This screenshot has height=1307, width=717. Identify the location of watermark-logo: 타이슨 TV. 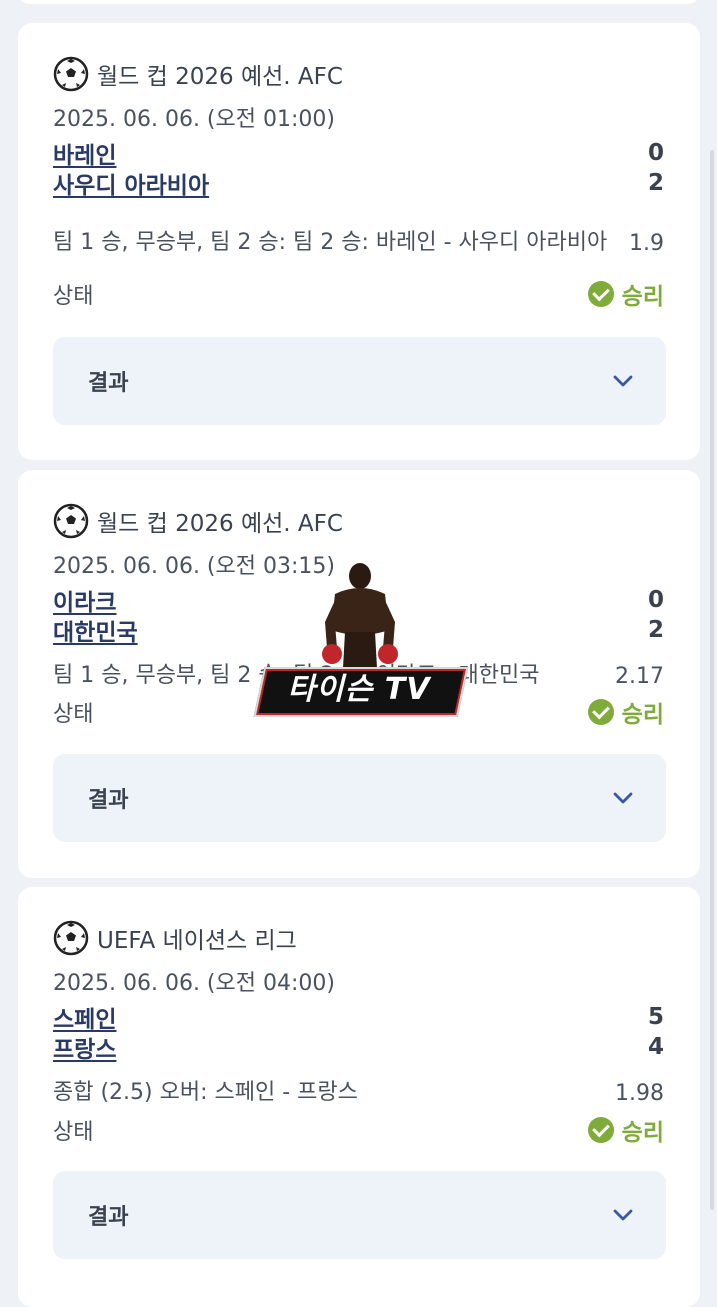
(361, 638).